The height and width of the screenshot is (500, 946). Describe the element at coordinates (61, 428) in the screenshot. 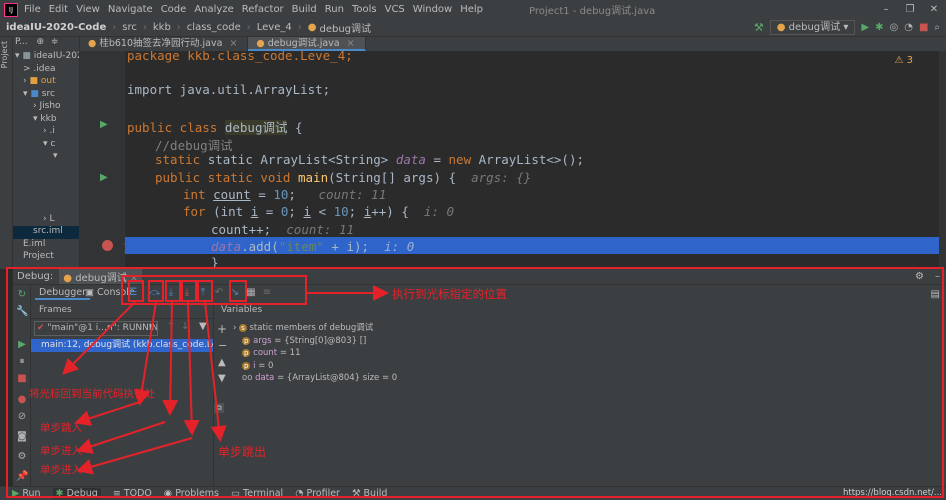

I see `annotation-step-over: 单步跳入` at that location.